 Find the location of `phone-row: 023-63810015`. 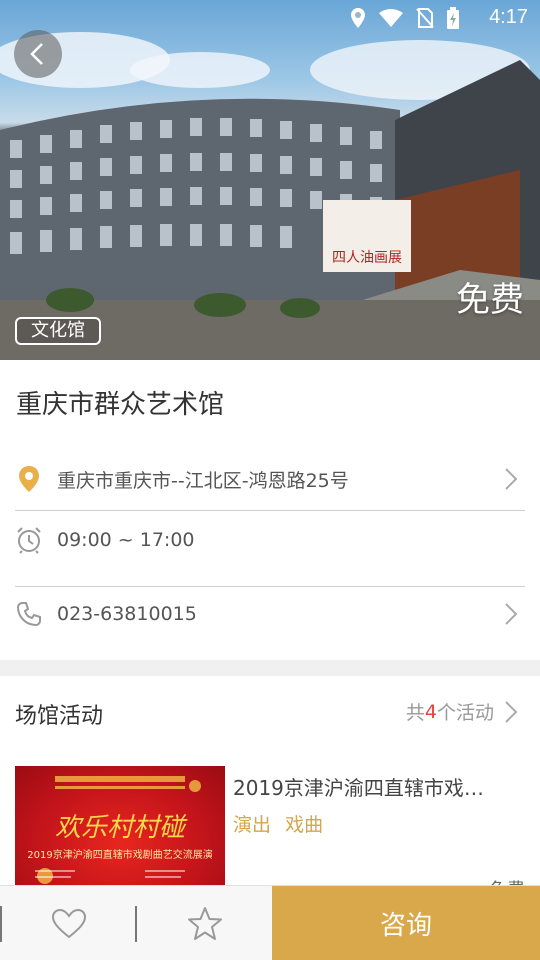

phone-row: 023-63810015 is located at coordinates (270, 614).